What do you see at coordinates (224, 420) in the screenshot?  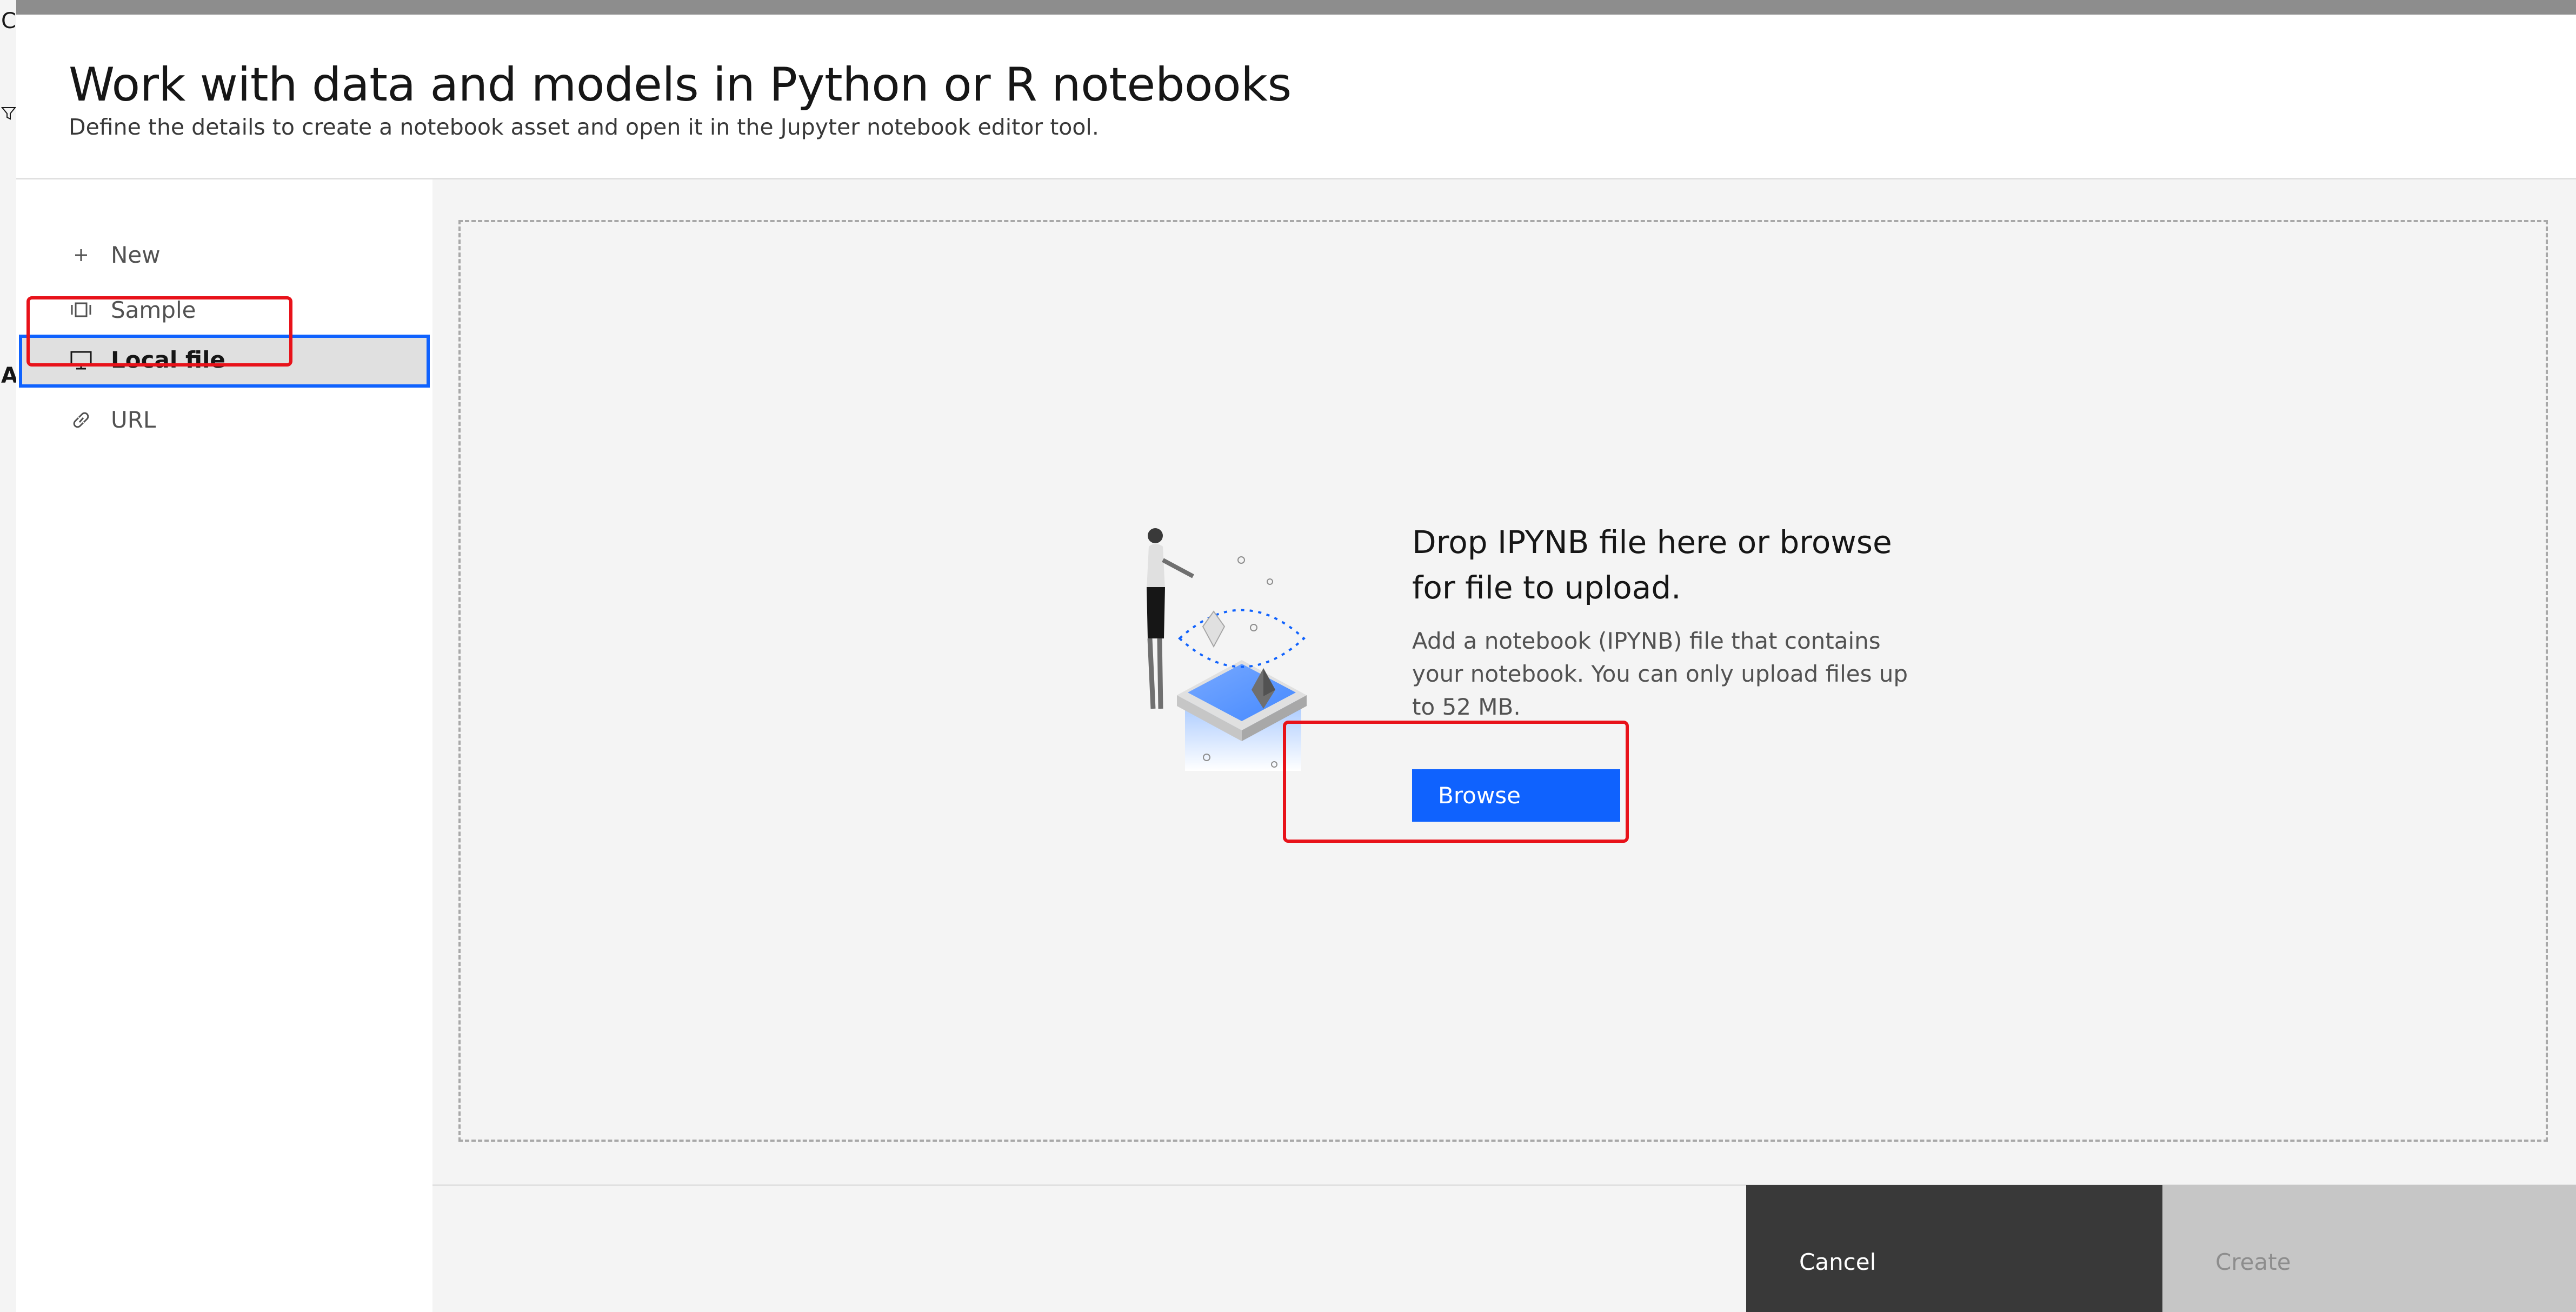 I see `sidebar-item-url: URL` at bounding box center [224, 420].